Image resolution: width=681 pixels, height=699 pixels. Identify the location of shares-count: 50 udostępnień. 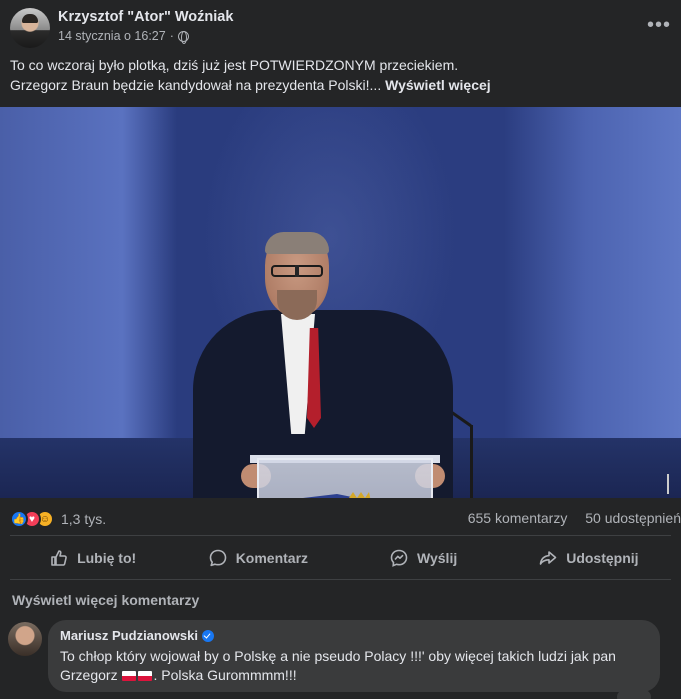
(633, 518).